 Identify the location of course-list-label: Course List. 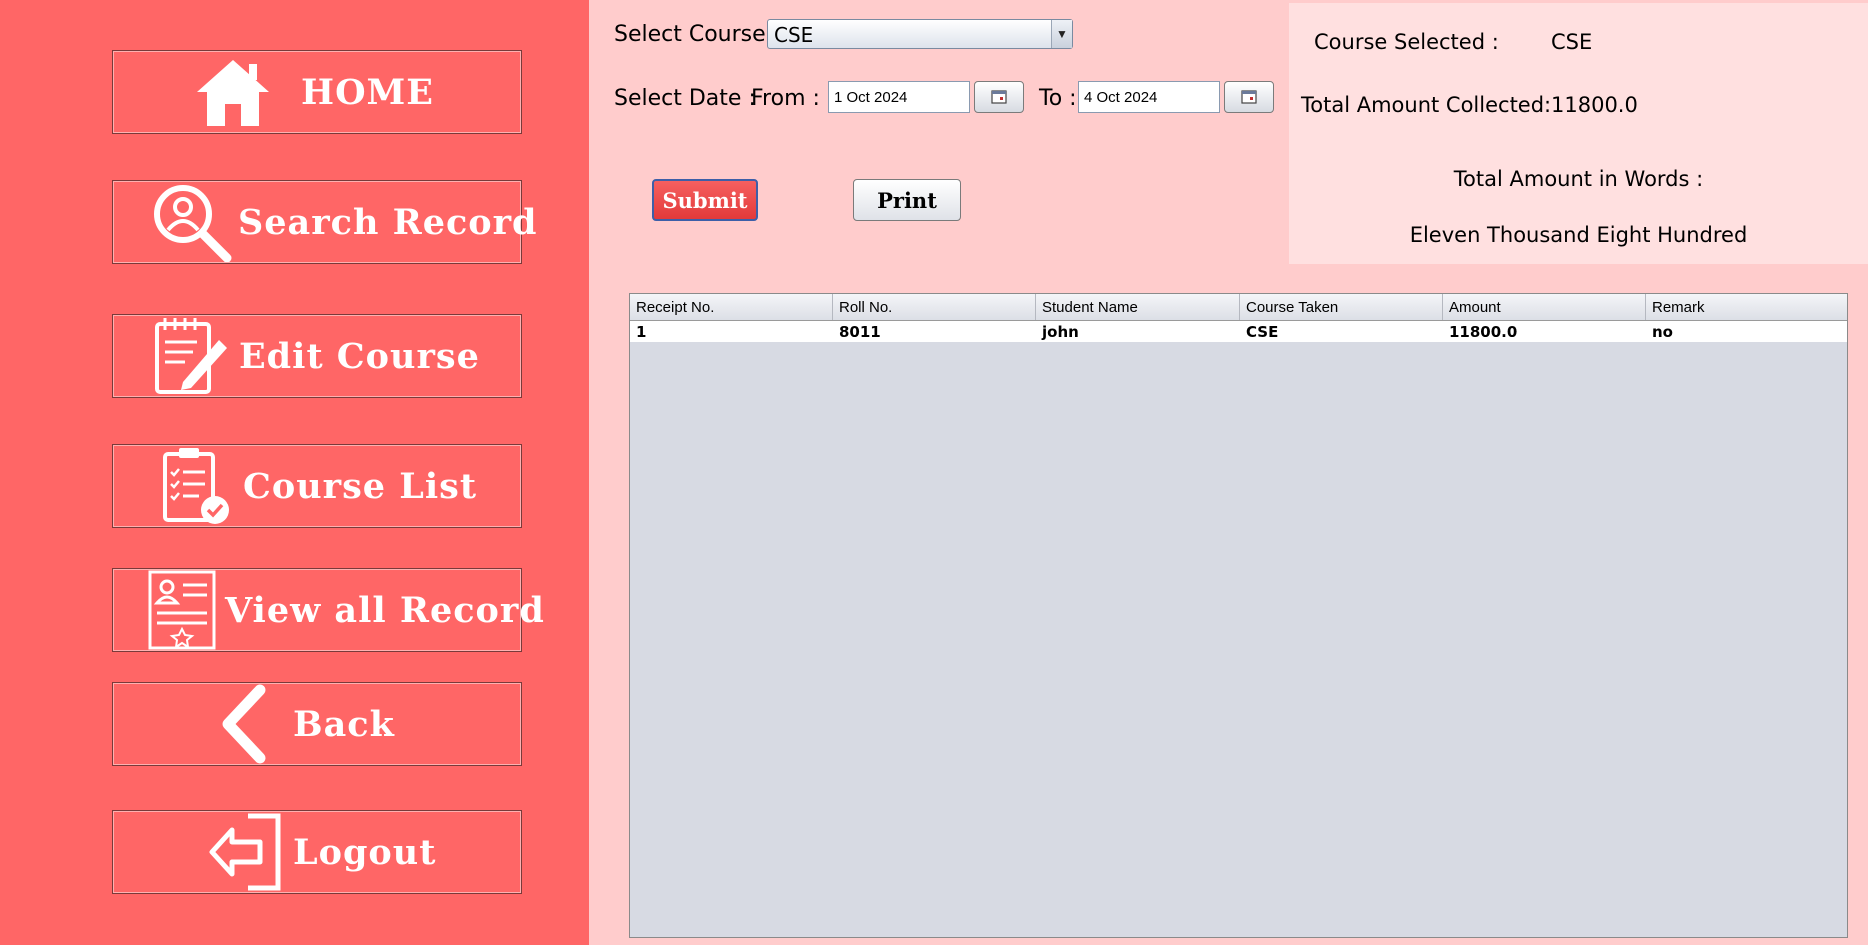
(360, 486).